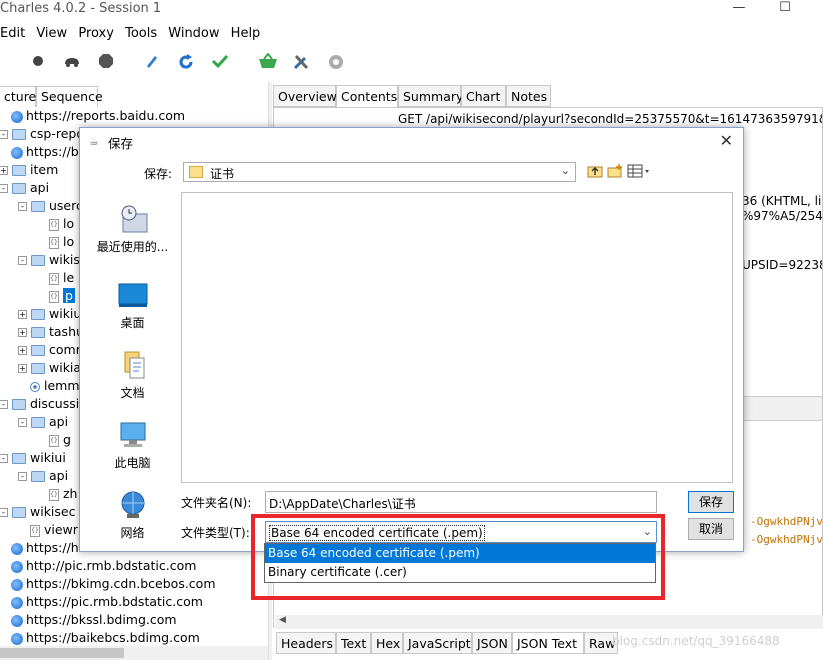  I want to click on place-this-pc-label: 此电脑, so click(132, 463).